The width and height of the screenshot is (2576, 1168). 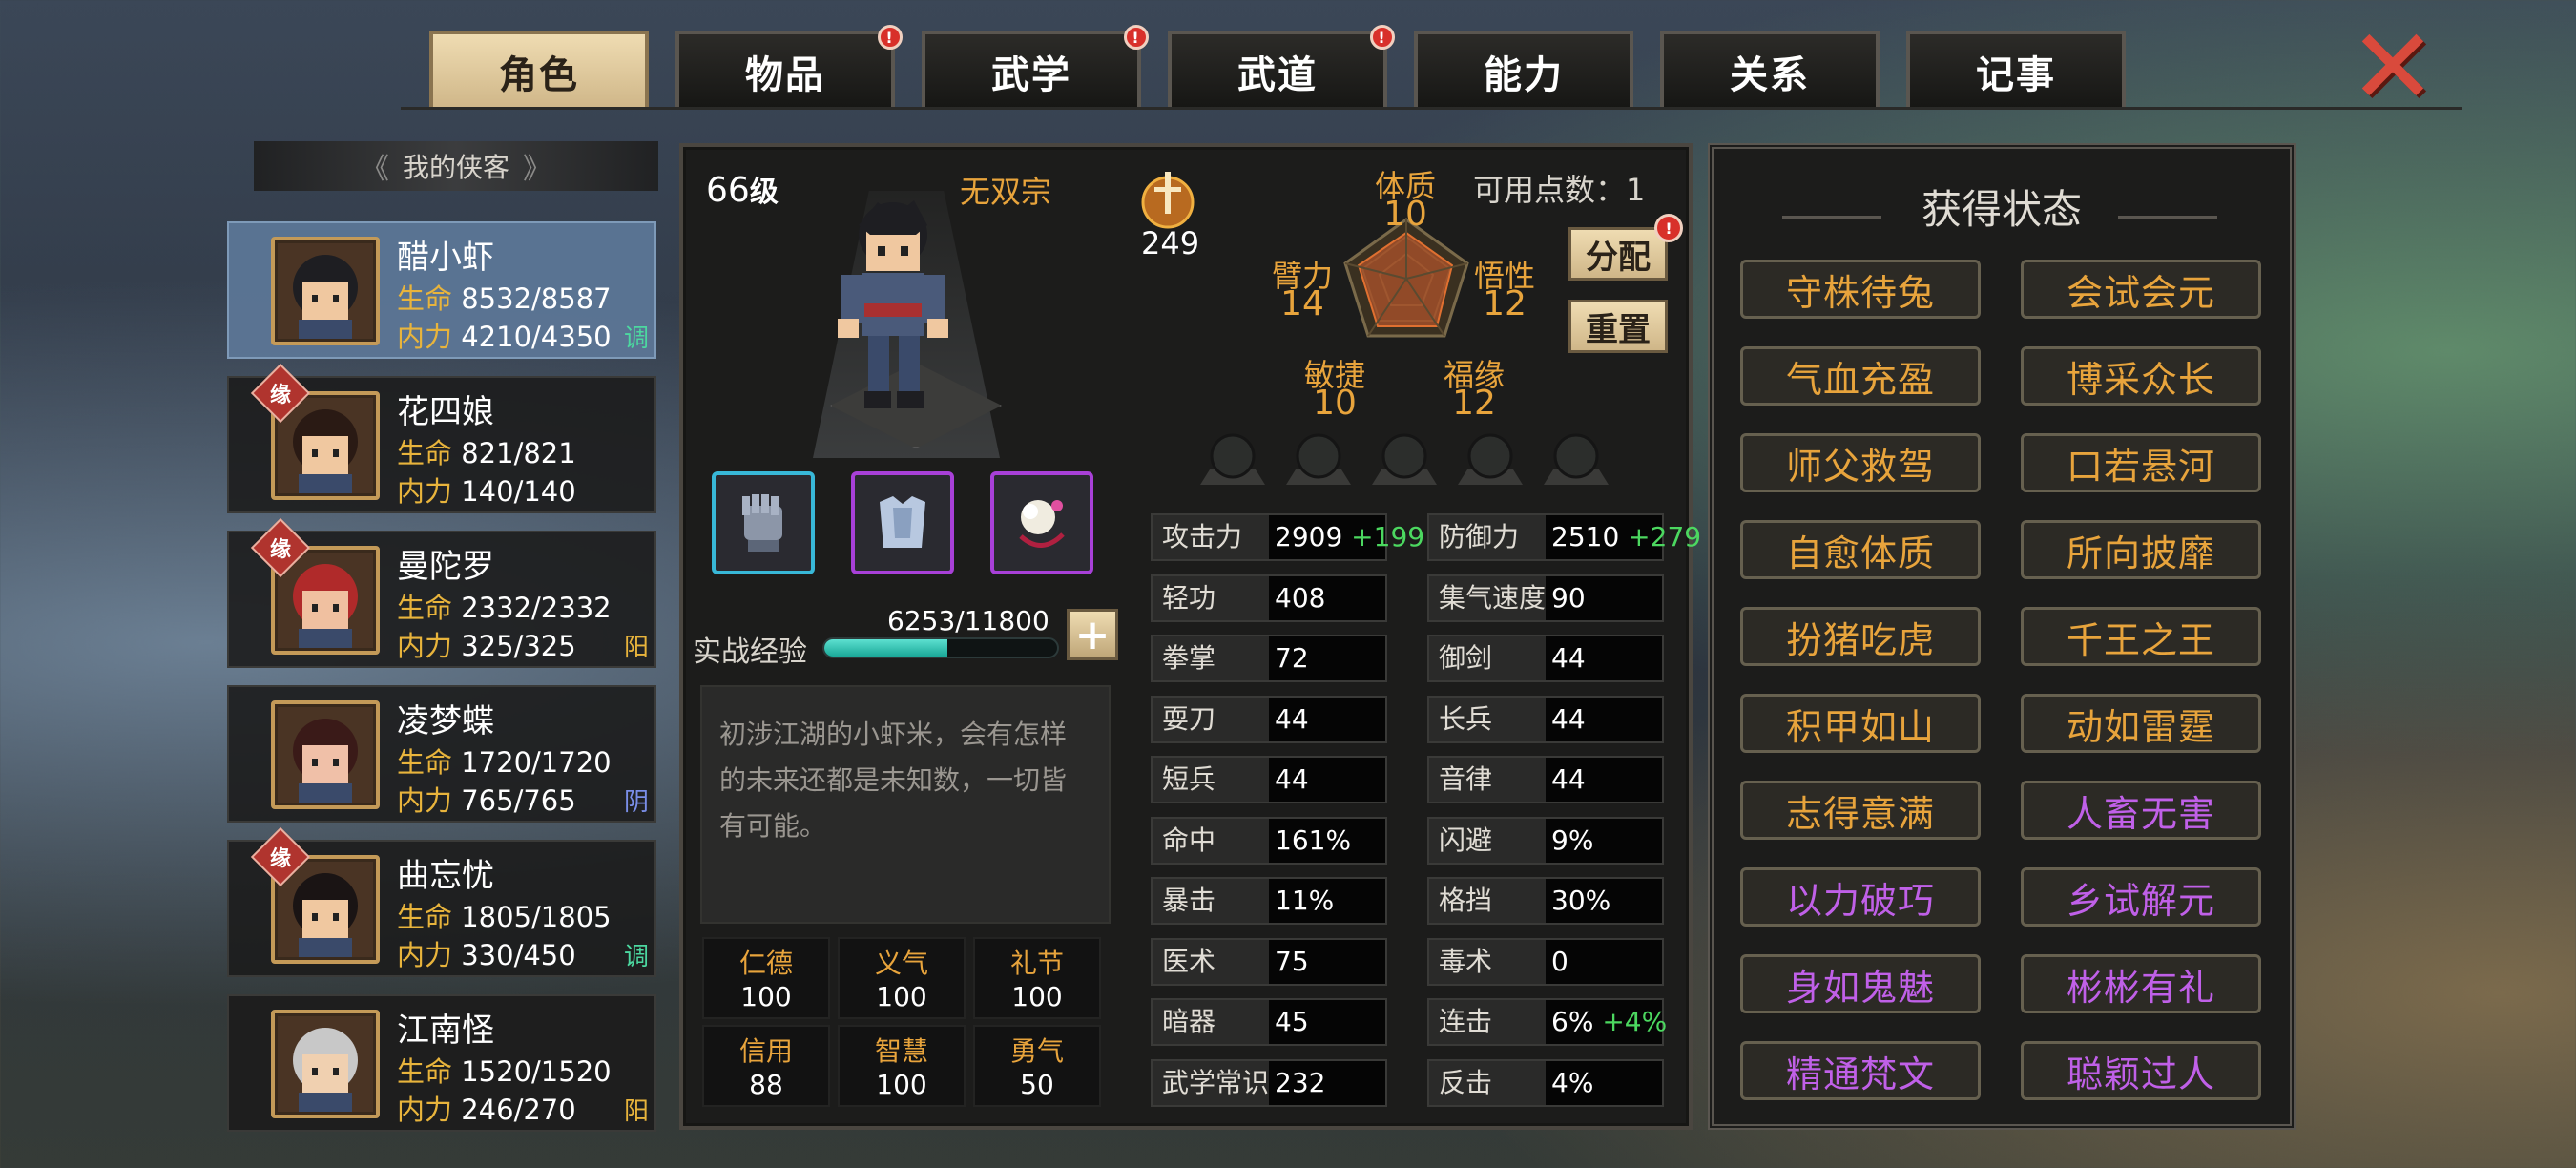 What do you see at coordinates (1860, 810) in the screenshot?
I see `buff-badge: 志得意满` at bounding box center [1860, 810].